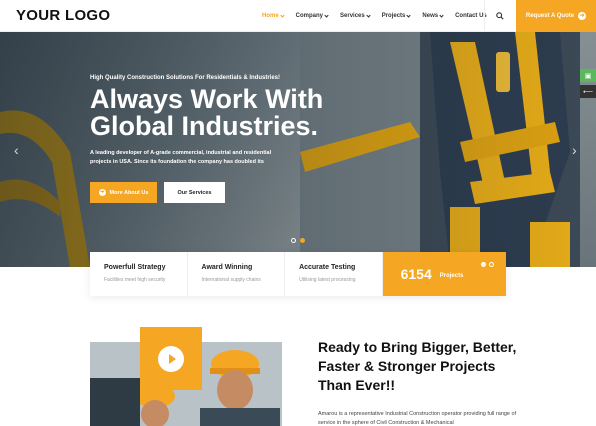 The height and width of the screenshot is (426, 596). Describe the element at coordinates (416, 274) in the screenshot. I see `projects-count: 6154` at that location.